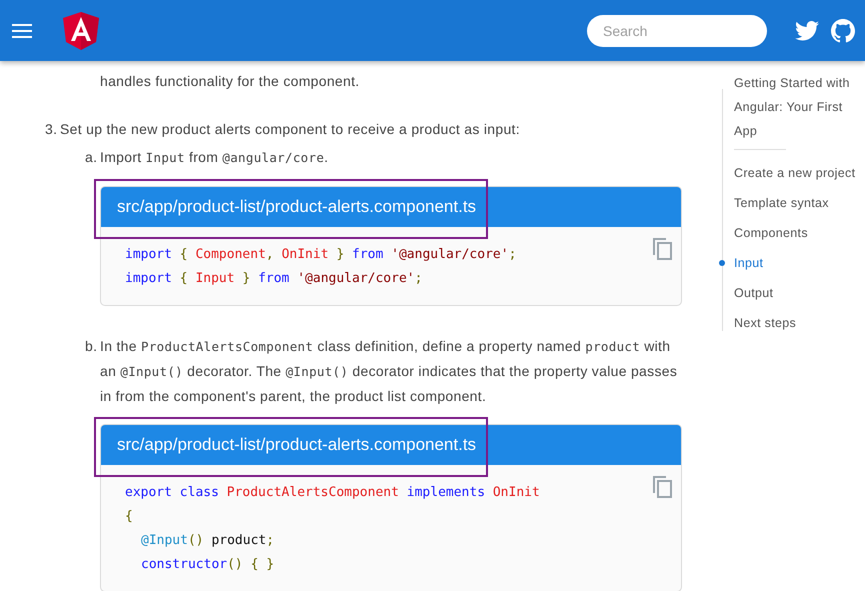  I want to click on toc-link: Input, so click(794, 263).